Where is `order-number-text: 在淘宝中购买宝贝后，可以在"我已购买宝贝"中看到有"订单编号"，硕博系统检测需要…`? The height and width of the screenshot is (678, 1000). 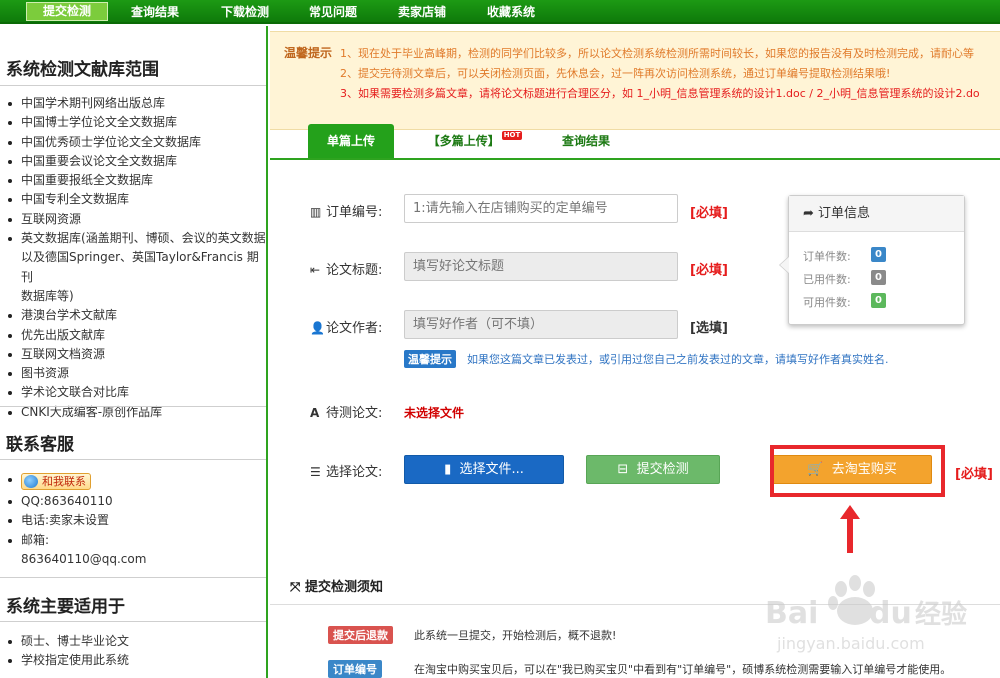 order-number-text: 在淘宝中购买宝贝后，可以在"我已购买宝贝"中看到有"订单编号"，硕博系统检测需要… is located at coordinates (683, 669).